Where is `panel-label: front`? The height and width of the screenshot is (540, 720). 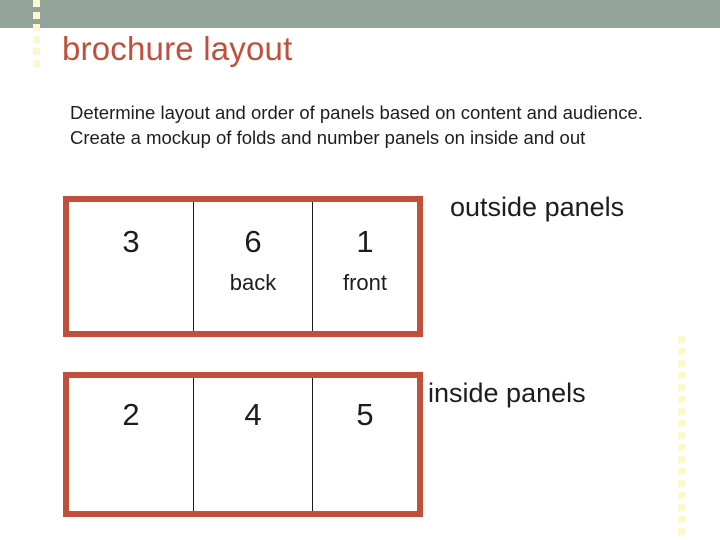
panel-label: front is located at coordinates (365, 282).